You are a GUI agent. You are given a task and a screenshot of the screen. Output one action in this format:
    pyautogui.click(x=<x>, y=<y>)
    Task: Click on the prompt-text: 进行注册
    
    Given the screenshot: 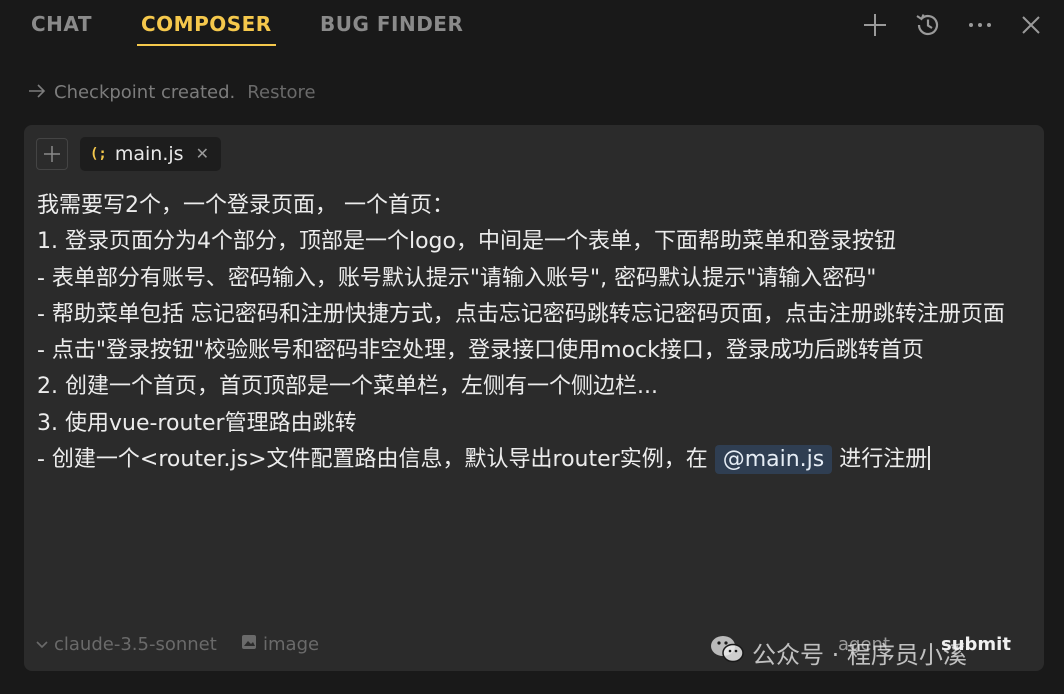 What is the action you would take?
    pyautogui.click(x=880, y=460)
    